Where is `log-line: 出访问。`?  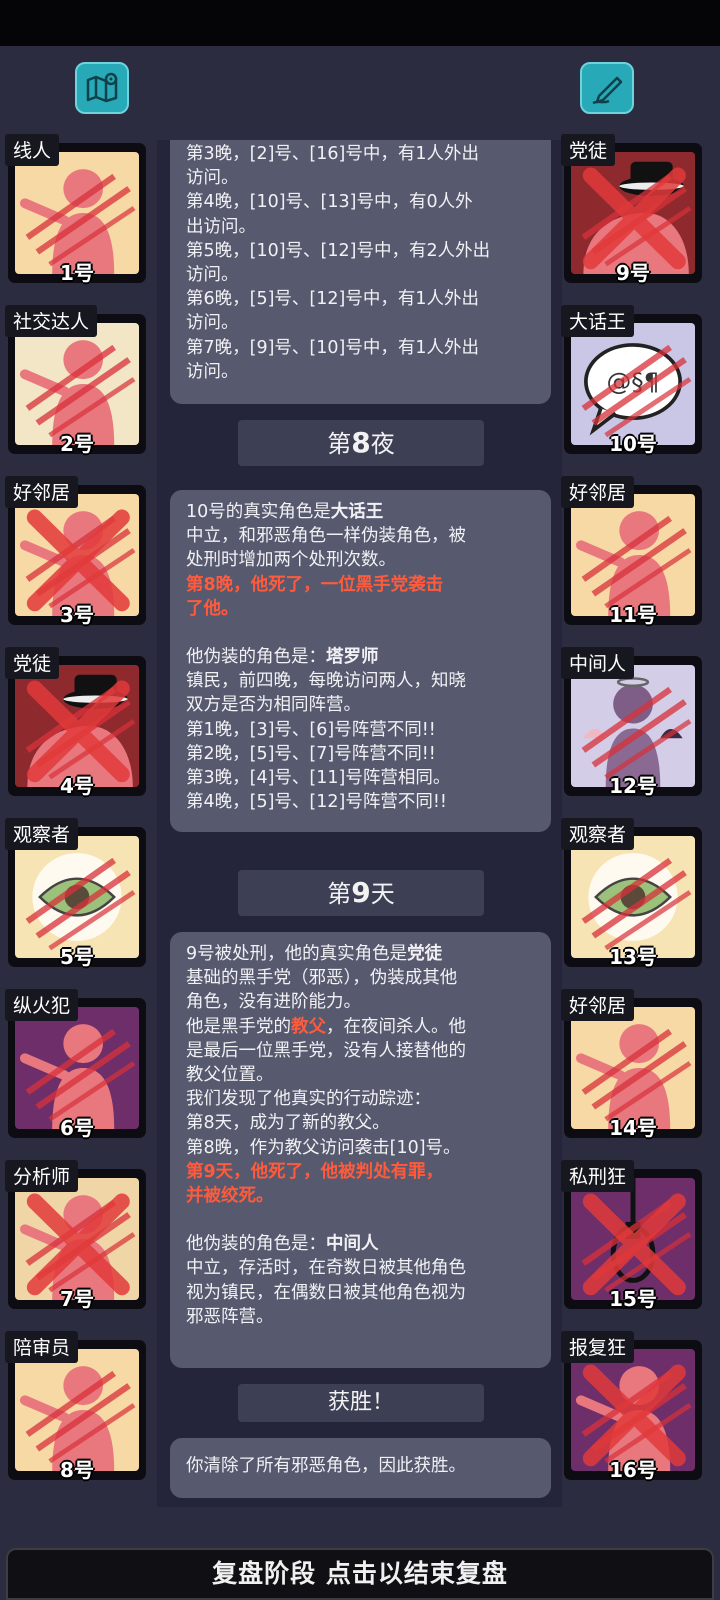
log-line: 出访问。 is located at coordinates (221, 226).